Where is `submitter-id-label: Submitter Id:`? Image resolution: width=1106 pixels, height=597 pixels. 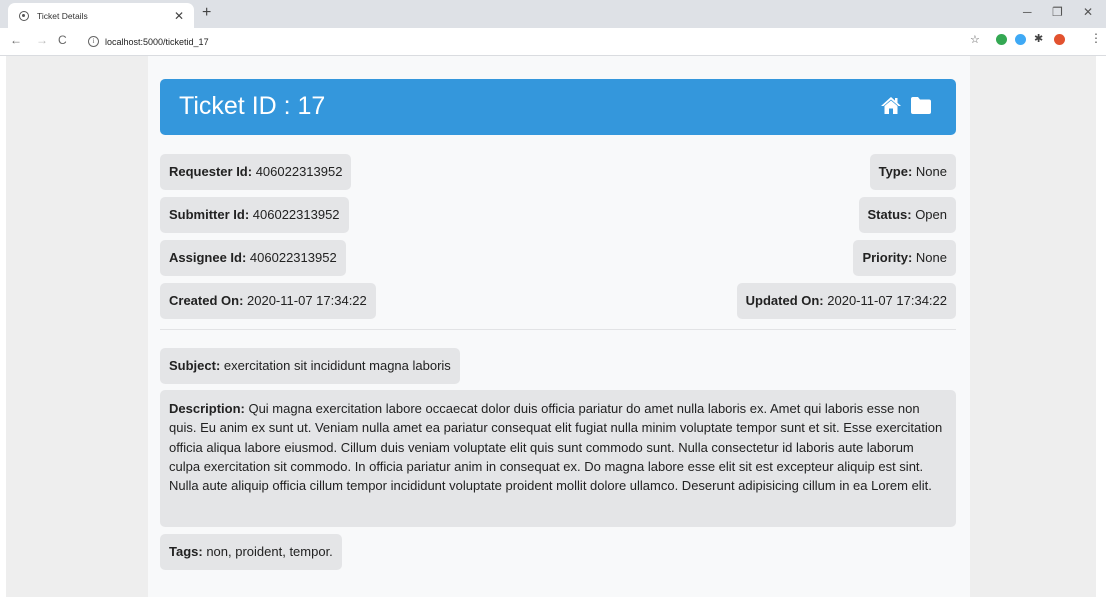
submitter-id-label: Submitter Id: is located at coordinates (211, 214).